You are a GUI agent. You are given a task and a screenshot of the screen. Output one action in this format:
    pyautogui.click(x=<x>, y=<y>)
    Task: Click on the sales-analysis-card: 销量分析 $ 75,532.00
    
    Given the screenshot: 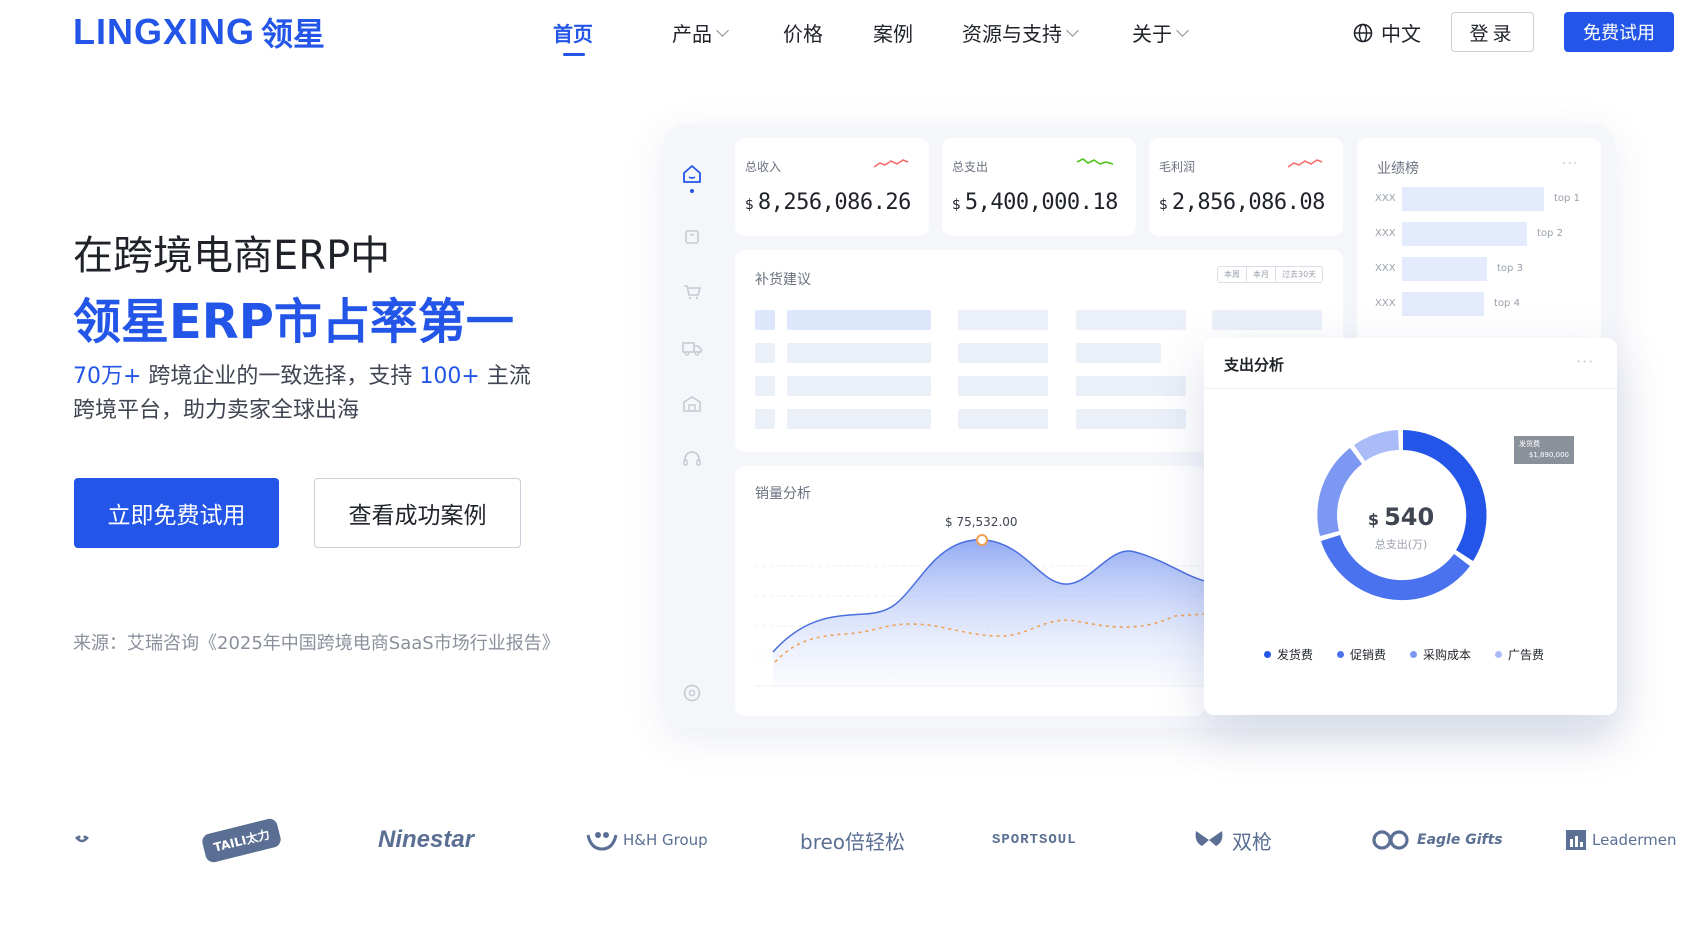 What is the action you would take?
    pyautogui.click(x=970, y=591)
    